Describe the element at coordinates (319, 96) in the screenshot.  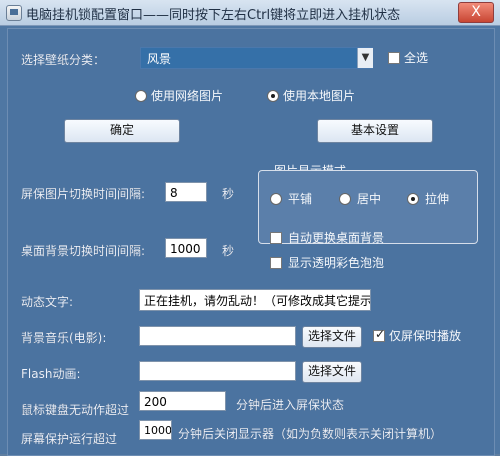
I see `local-images-label: 使用本地图片` at that location.